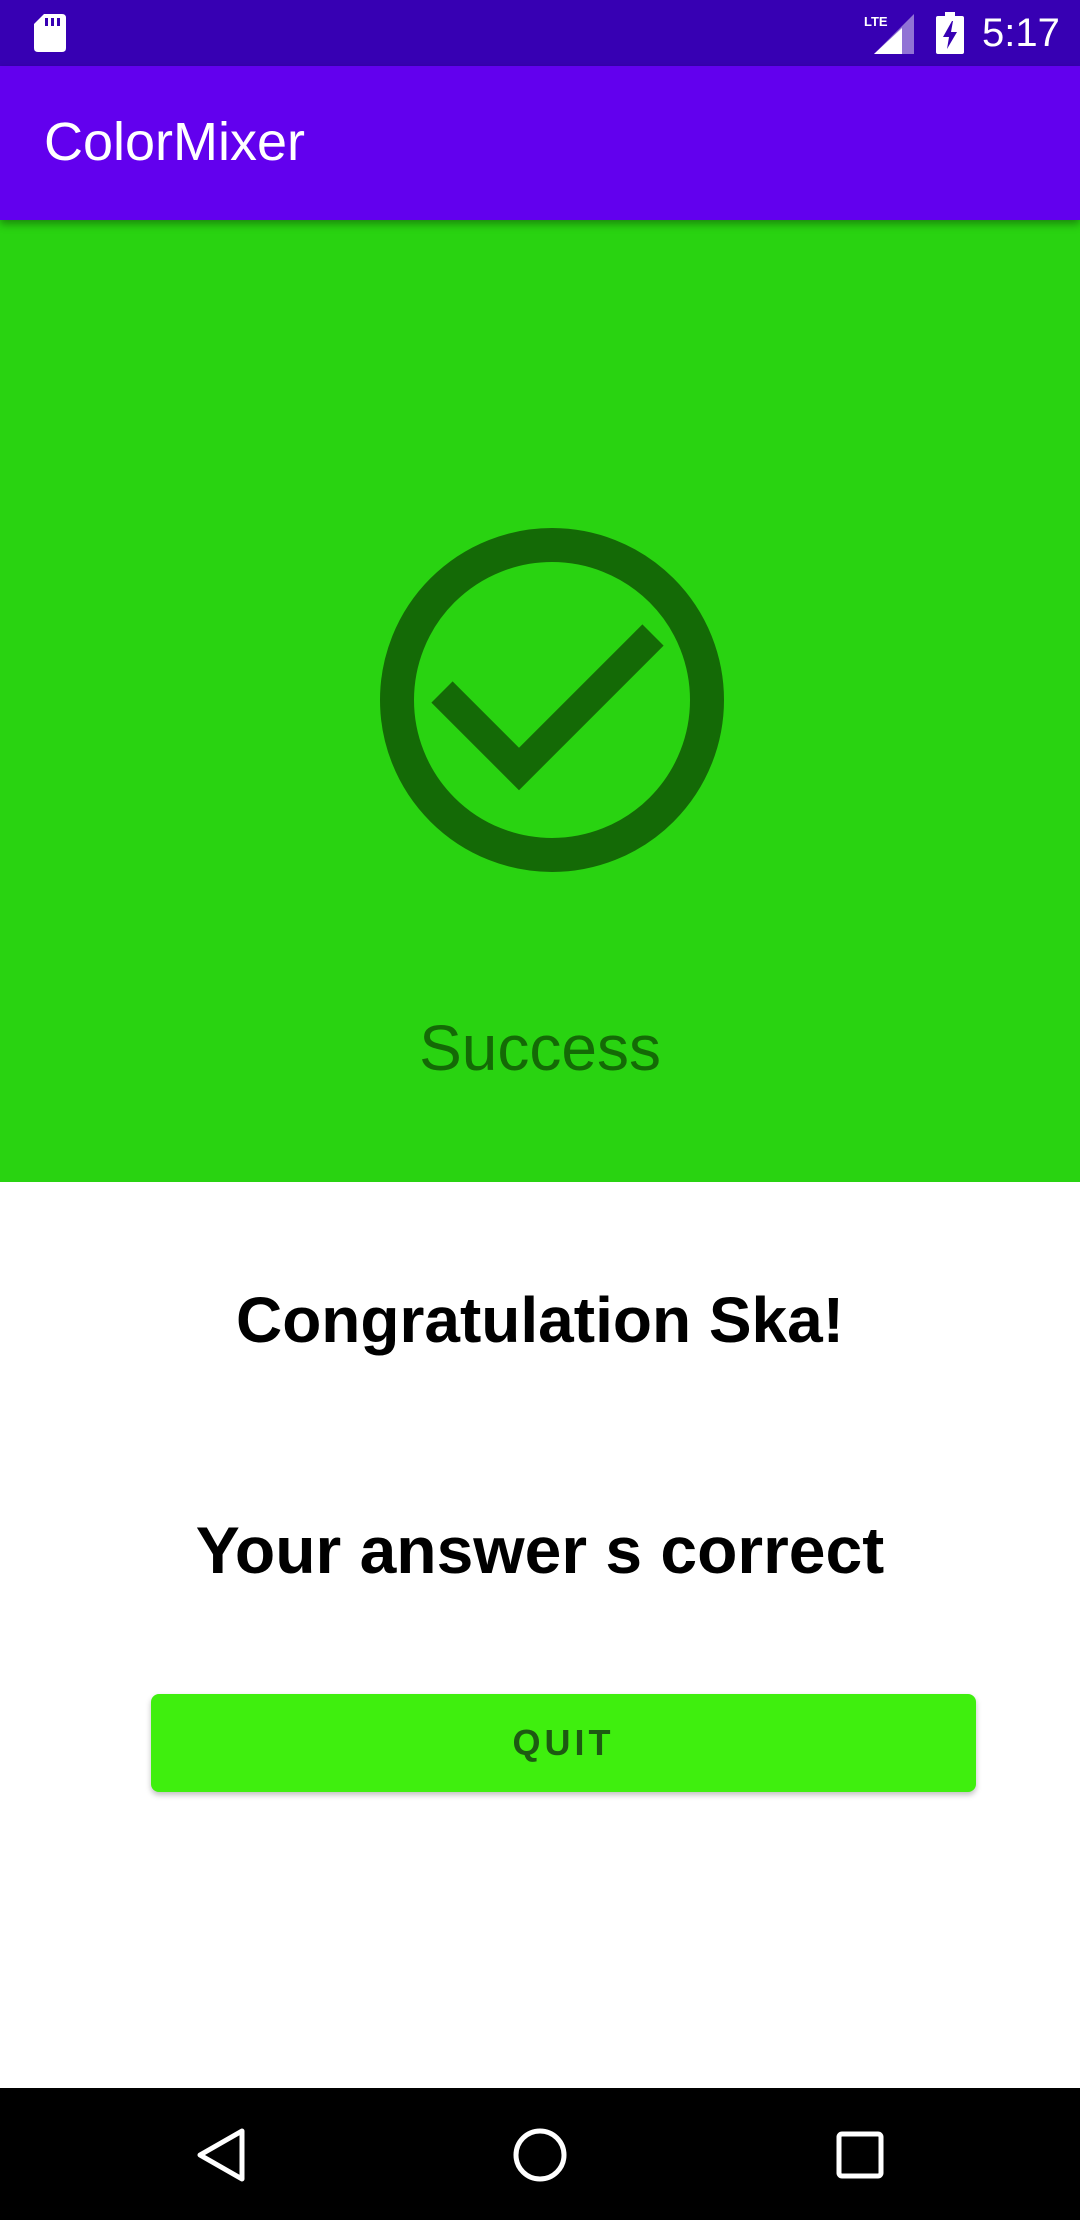  Describe the element at coordinates (552, 700) in the screenshot. I see `check-circle-icon` at that location.